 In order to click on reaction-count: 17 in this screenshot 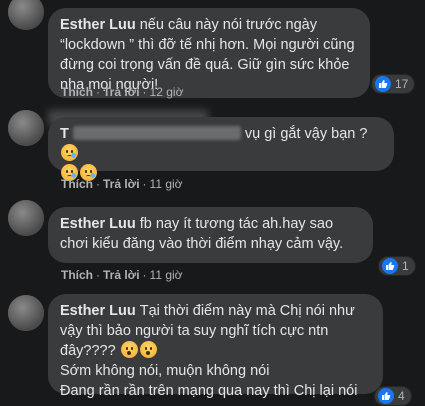, I will do `click(402, 84)`.